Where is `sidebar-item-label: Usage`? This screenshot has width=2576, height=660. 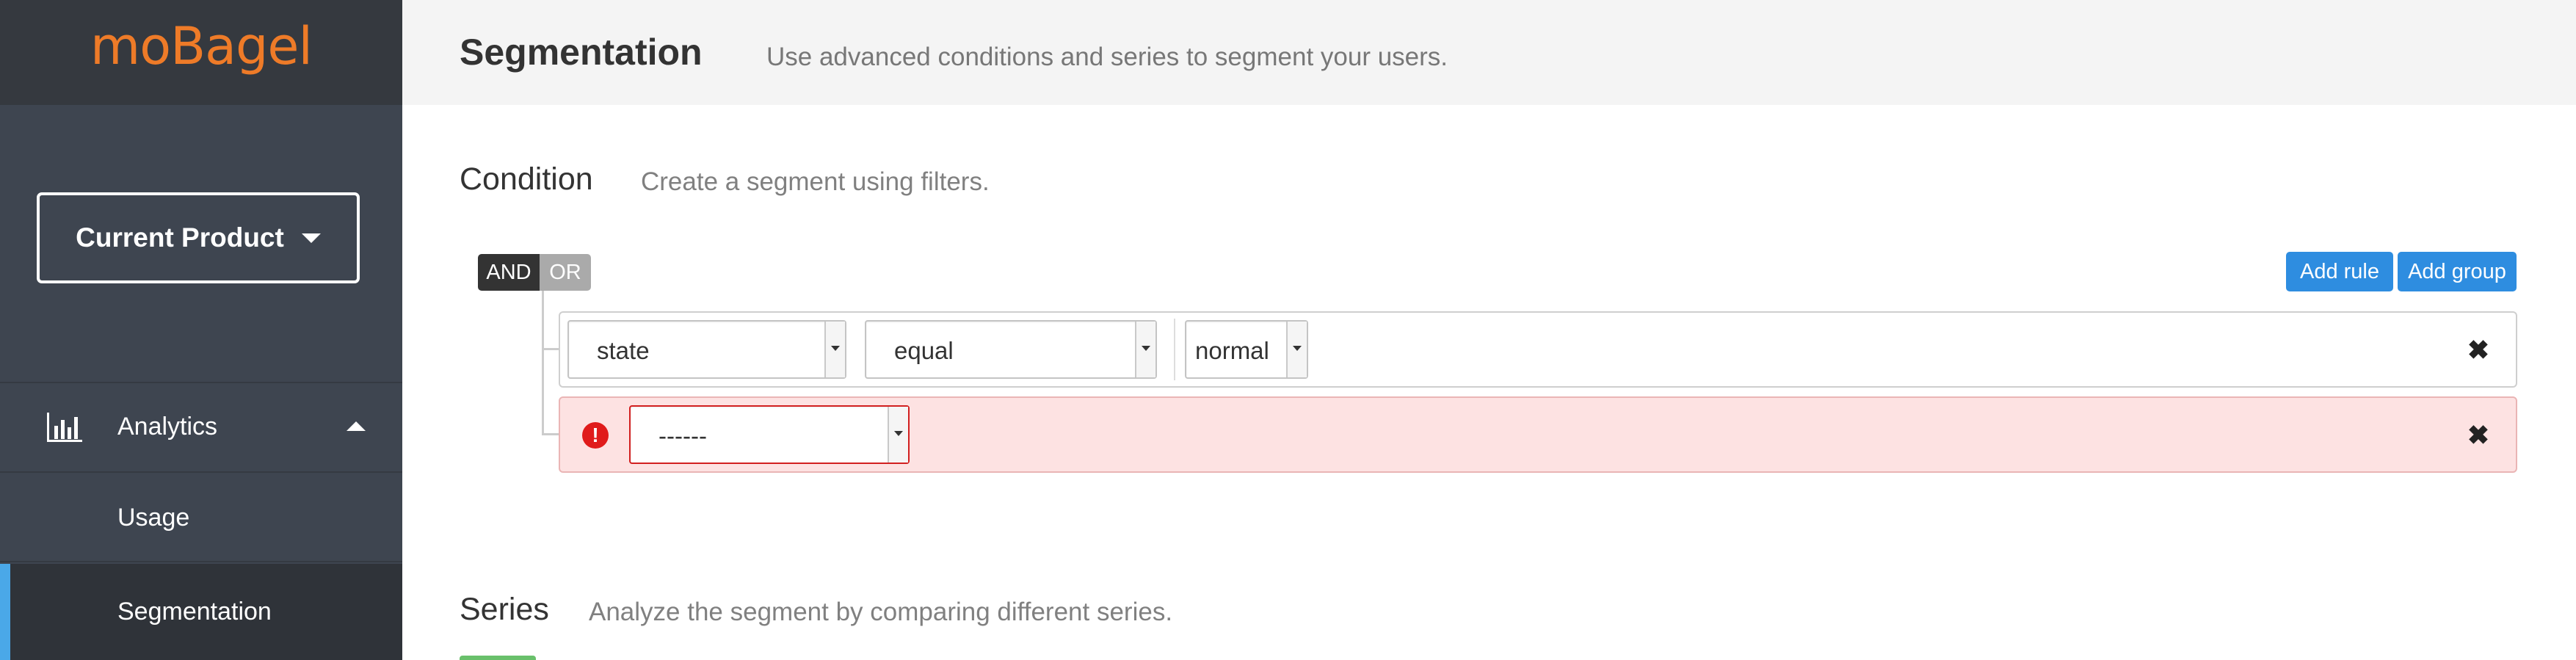 sidebar-item-label: Usage is located at coordinates (154, 518).